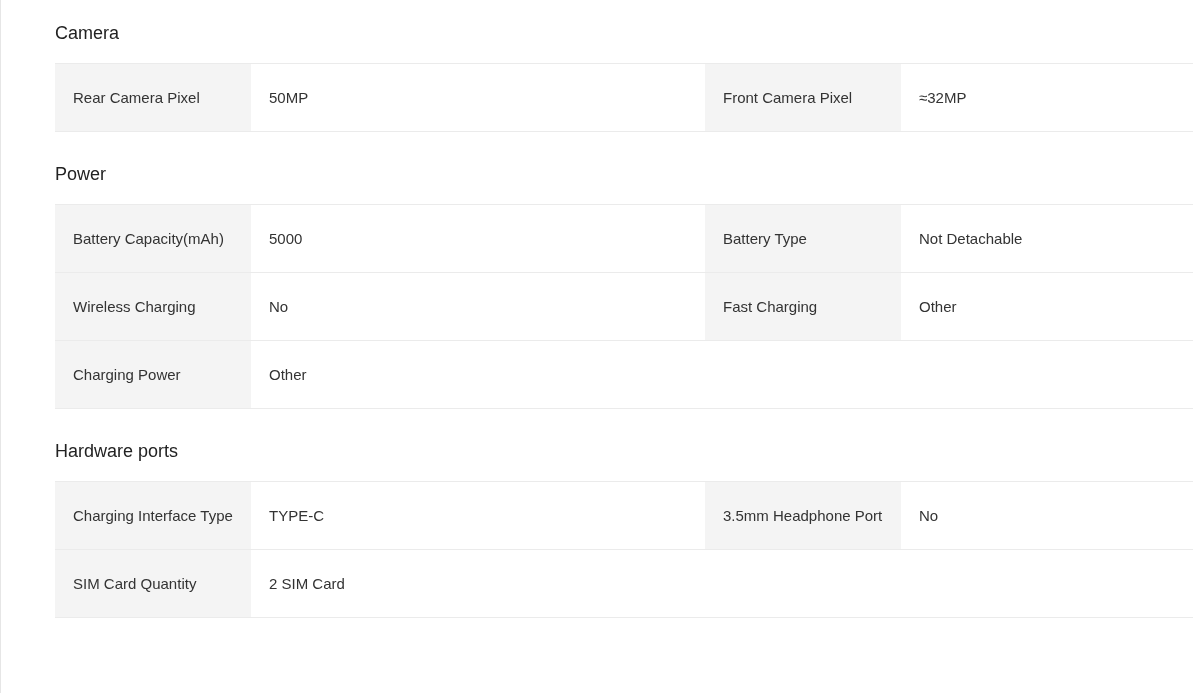 The width and height of the screenshot is (1193, 693). Describe the element at coordinates (803, 97) in the screenshot. I see `spec-label: Front Camera Pixel` at that location.